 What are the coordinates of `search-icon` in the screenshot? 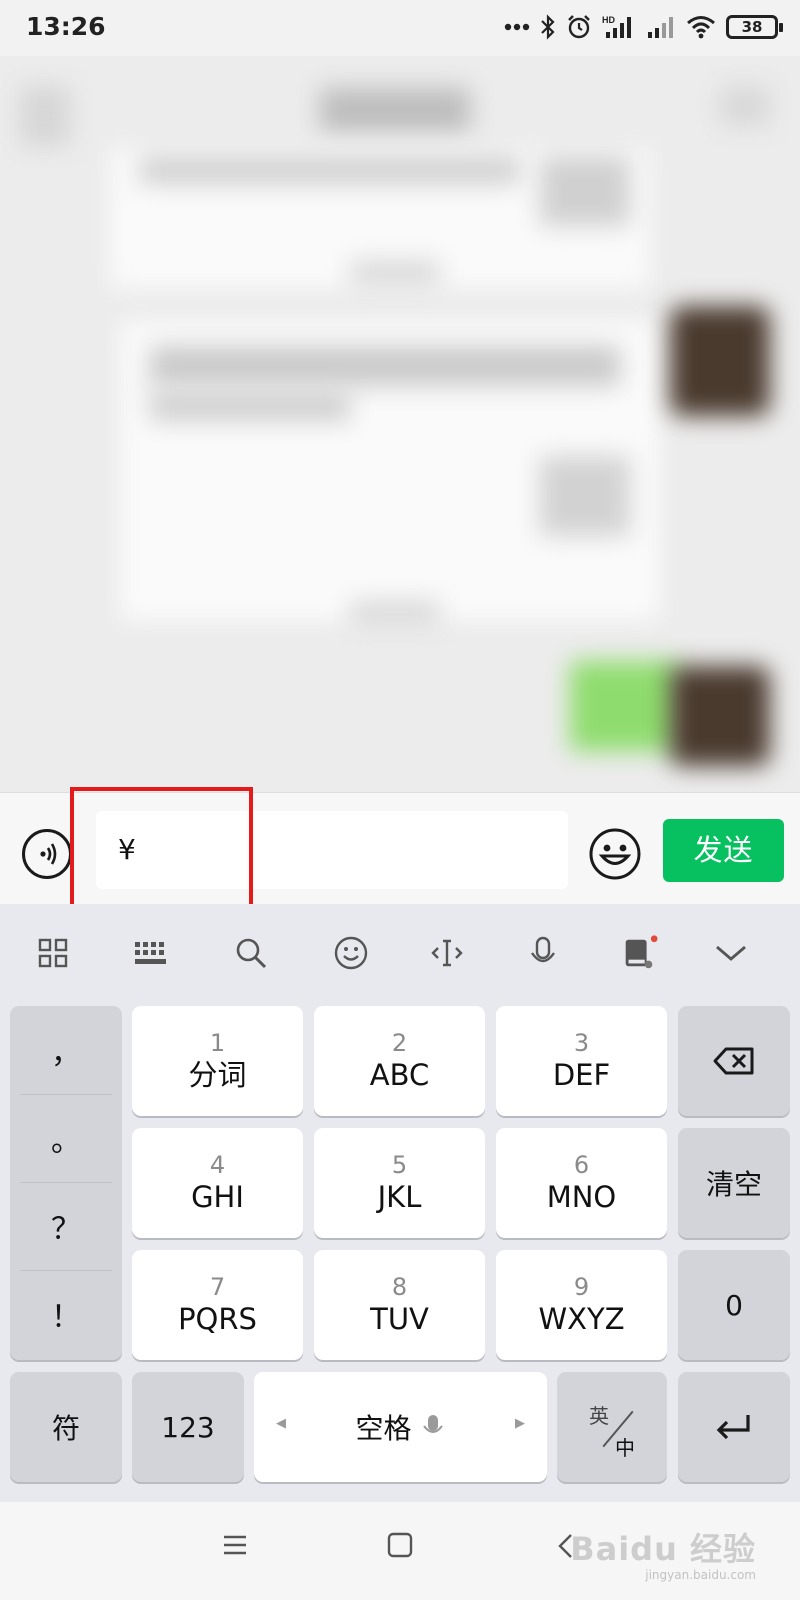 It's located at (251, 953).